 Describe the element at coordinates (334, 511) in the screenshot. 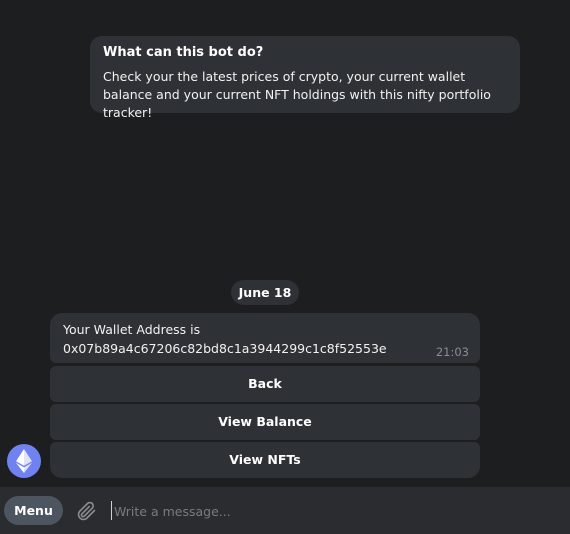

I see `message-input` at that location.